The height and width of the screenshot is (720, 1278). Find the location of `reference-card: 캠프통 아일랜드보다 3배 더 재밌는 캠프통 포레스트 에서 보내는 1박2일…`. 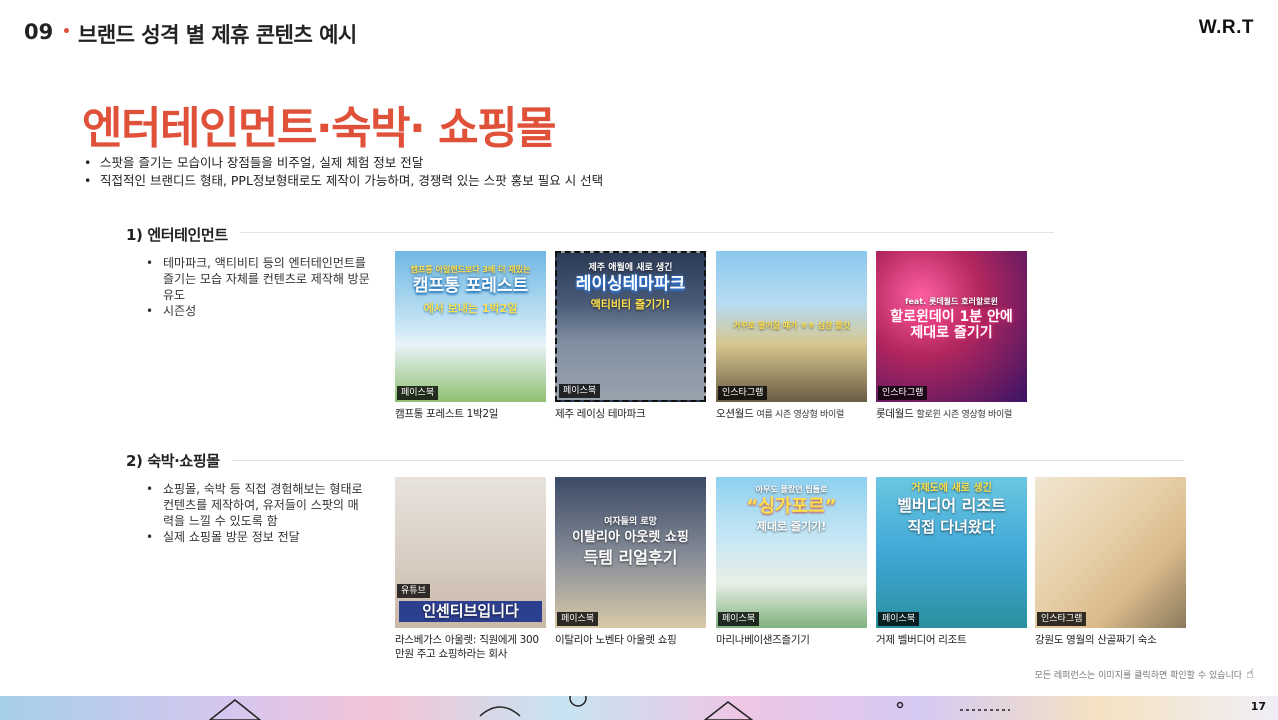

reference-card: 캠프통 아일랜드보다 3배 더 재밌는 캠프통 포레스트 에서 보내는 1박2일… is located at coordinates (470, 336).